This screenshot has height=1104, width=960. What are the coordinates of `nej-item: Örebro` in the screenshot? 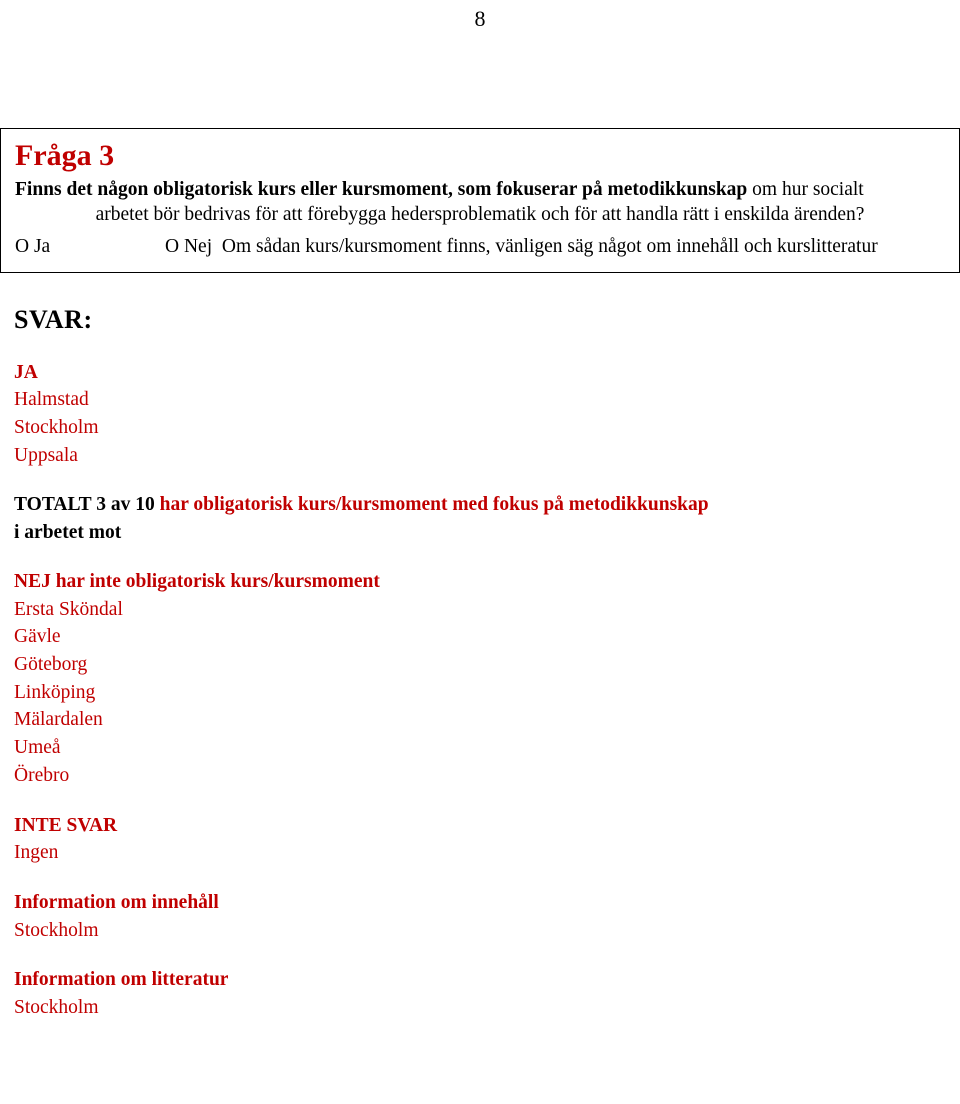 It's located at (42, 775).